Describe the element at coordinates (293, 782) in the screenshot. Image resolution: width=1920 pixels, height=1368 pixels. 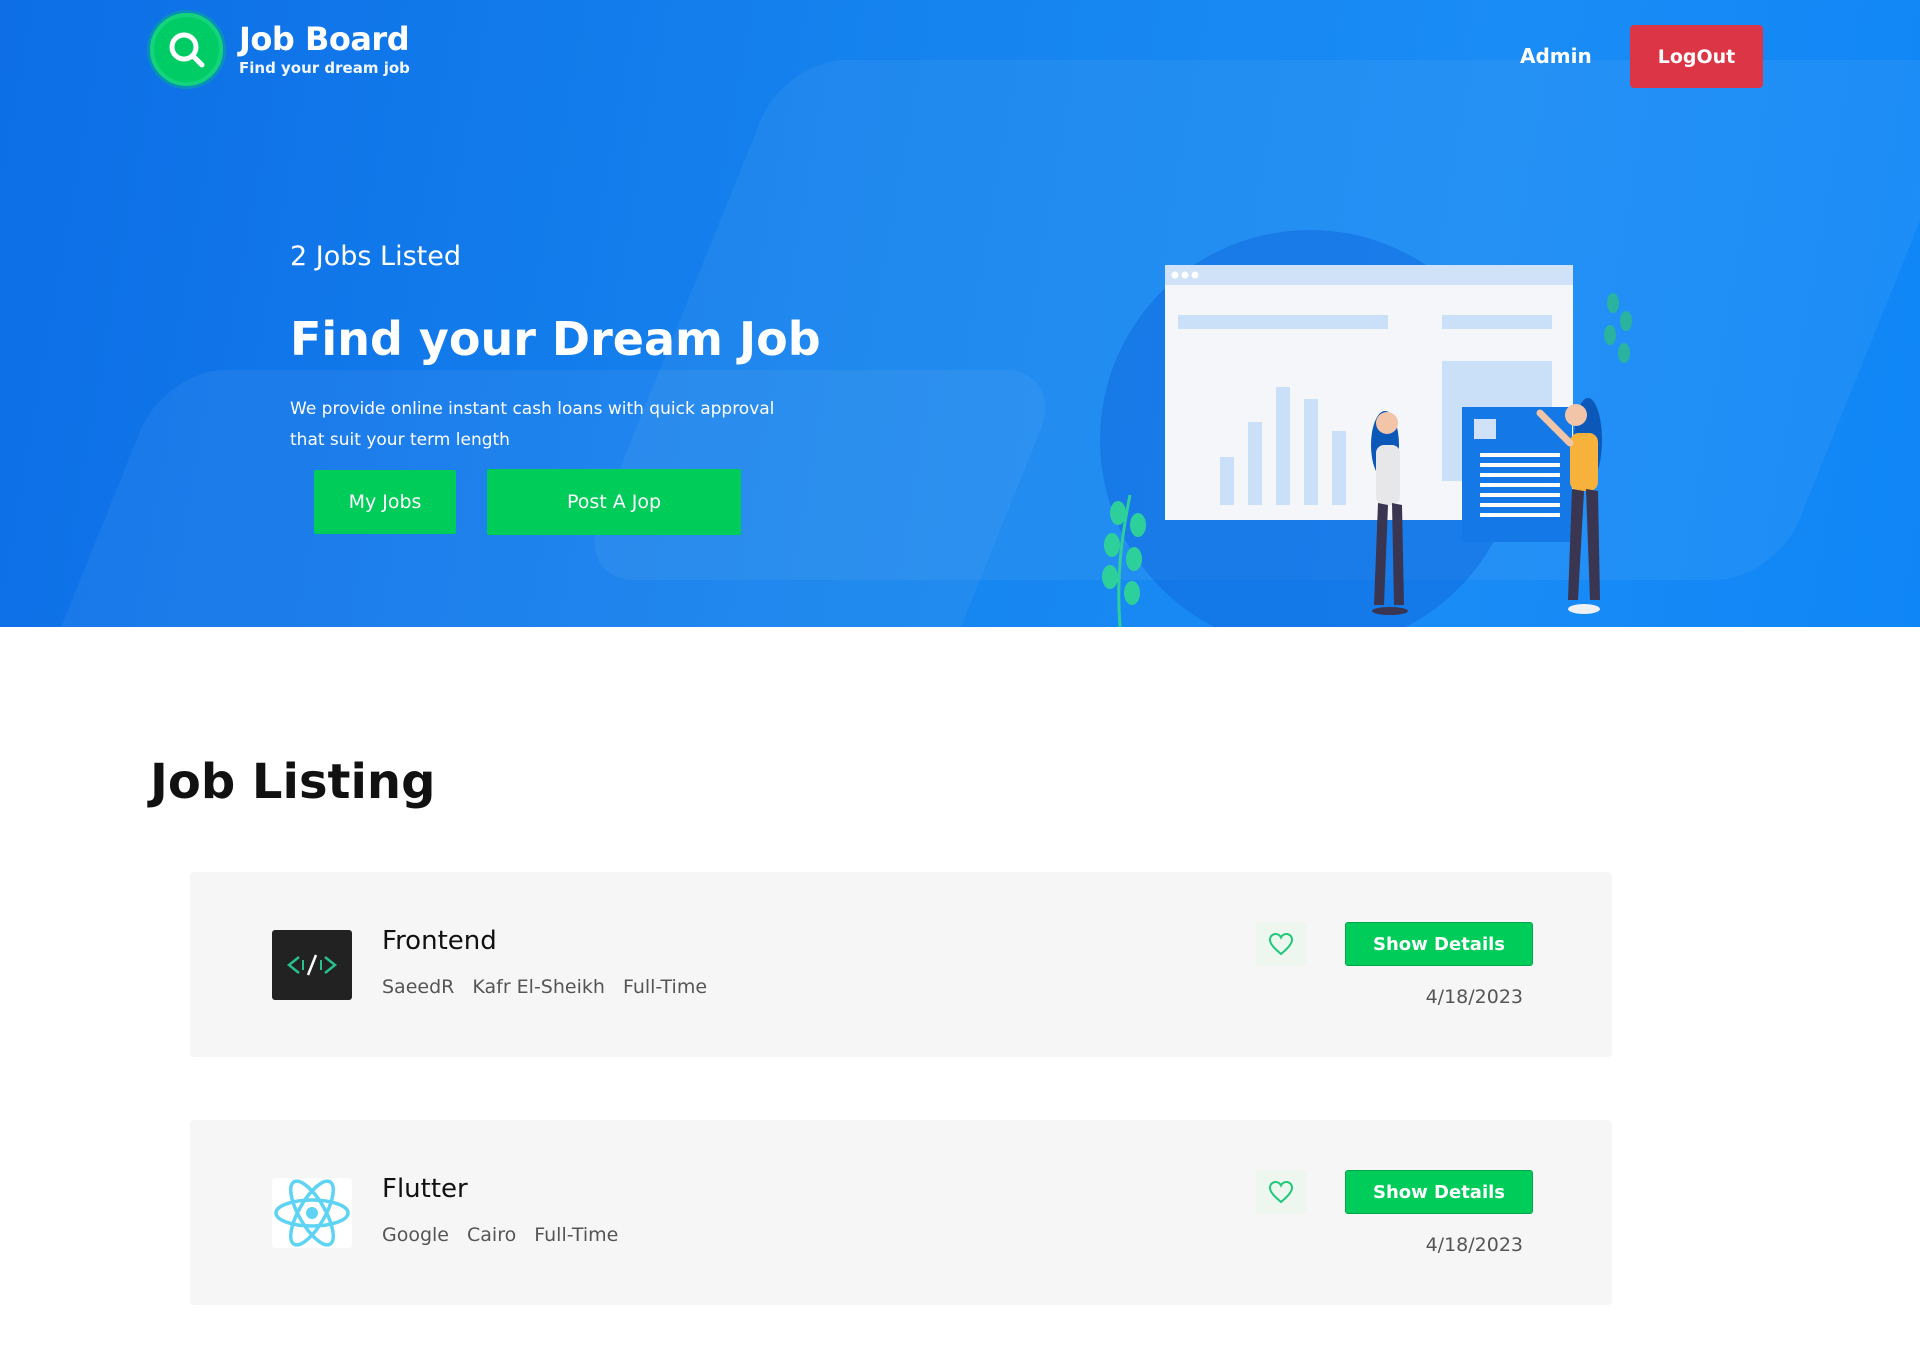
I see `job-listing-title: Job Listing` at that location.